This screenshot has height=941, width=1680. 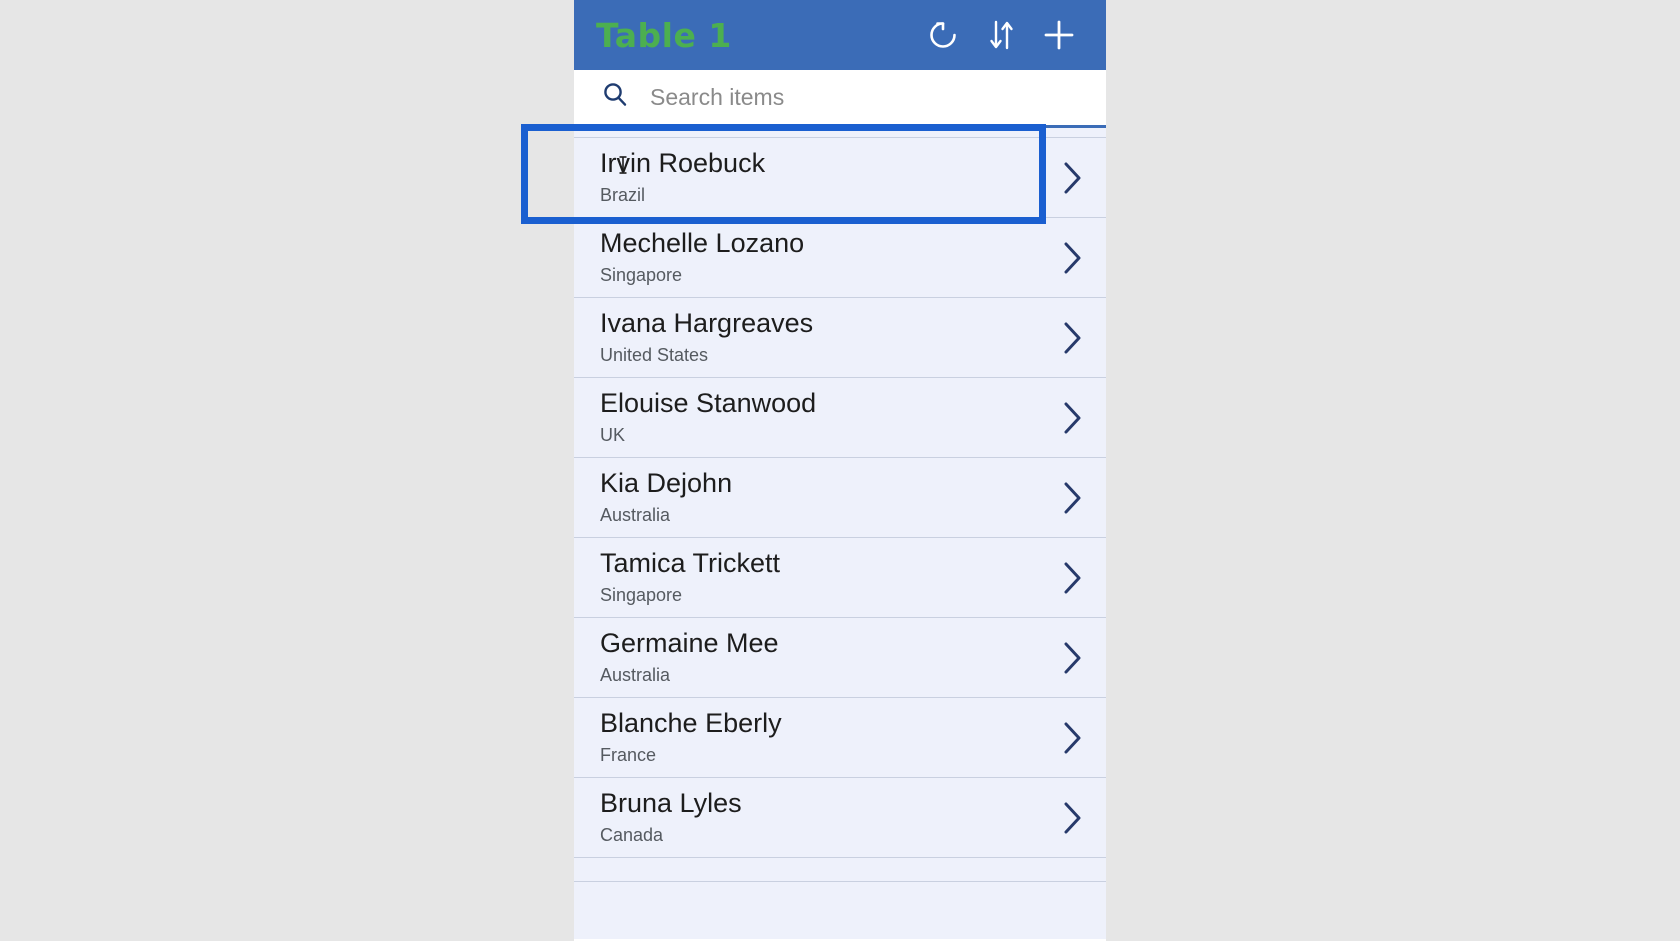 I want to click on list-item-title: Mechelle Lozano, so click(x=702, y=243).